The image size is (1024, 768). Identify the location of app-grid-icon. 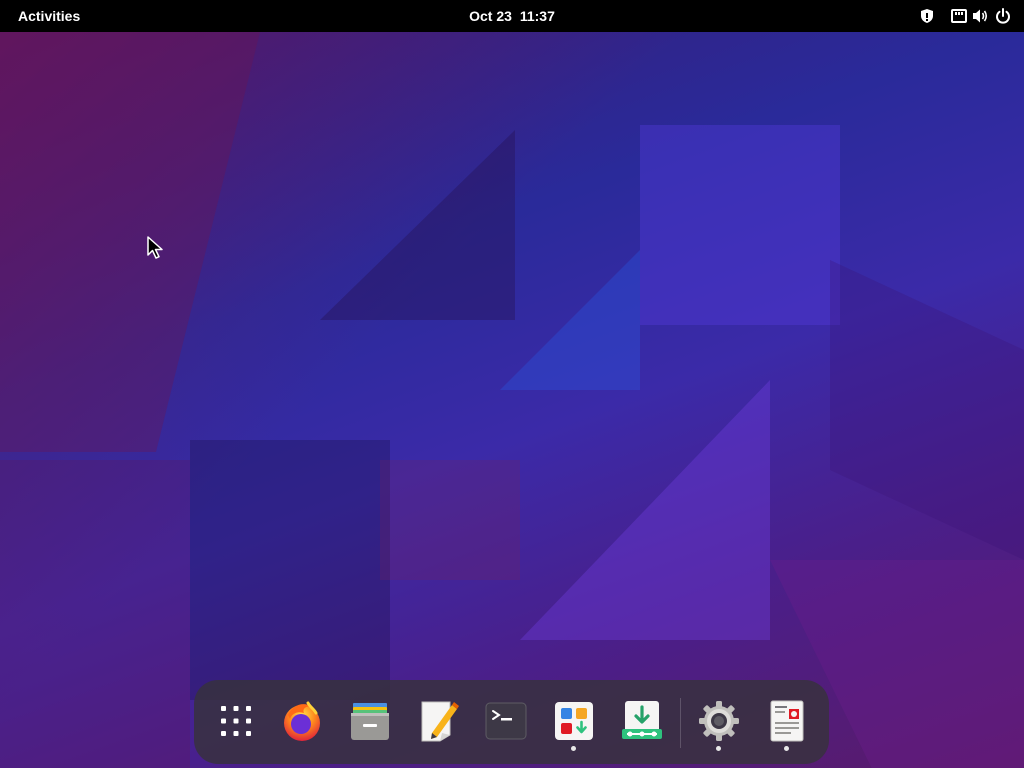
(236, 721).